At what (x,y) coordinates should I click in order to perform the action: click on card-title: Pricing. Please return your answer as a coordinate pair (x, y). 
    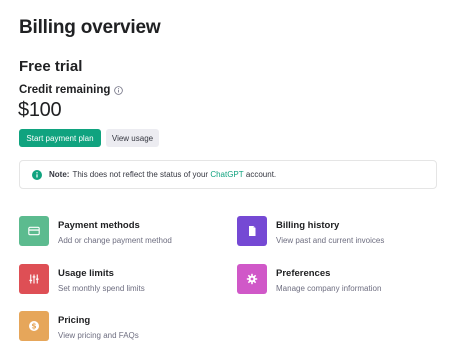
    Looking at the image, I should click on (74, 320).